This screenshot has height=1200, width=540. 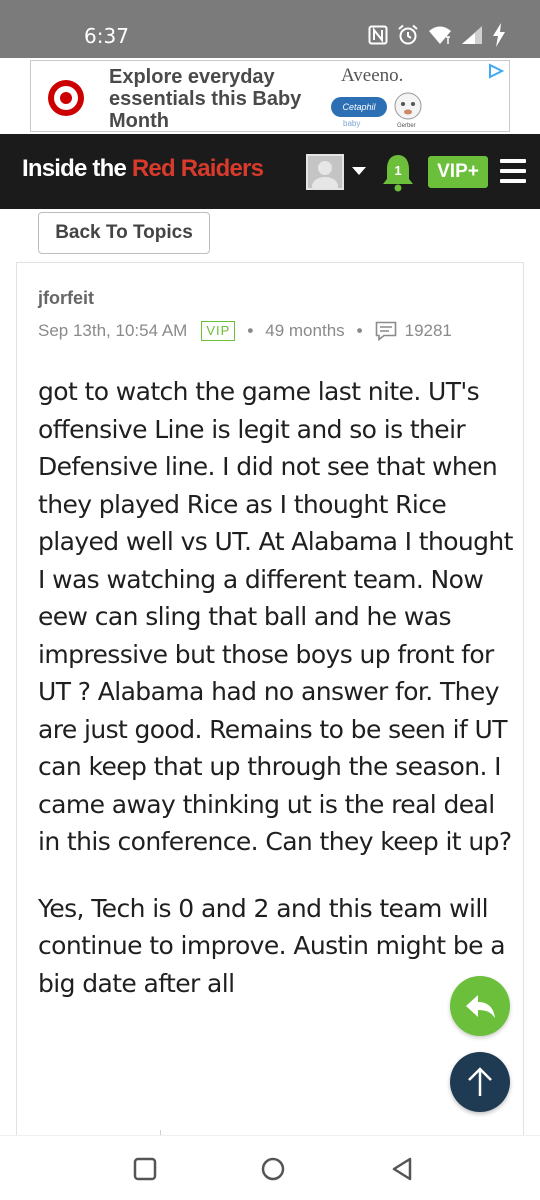 What do you see at coordinates (270, 29) in the screenshot?
I see `status-bar: 6:37` at bounding box center [270, 29].